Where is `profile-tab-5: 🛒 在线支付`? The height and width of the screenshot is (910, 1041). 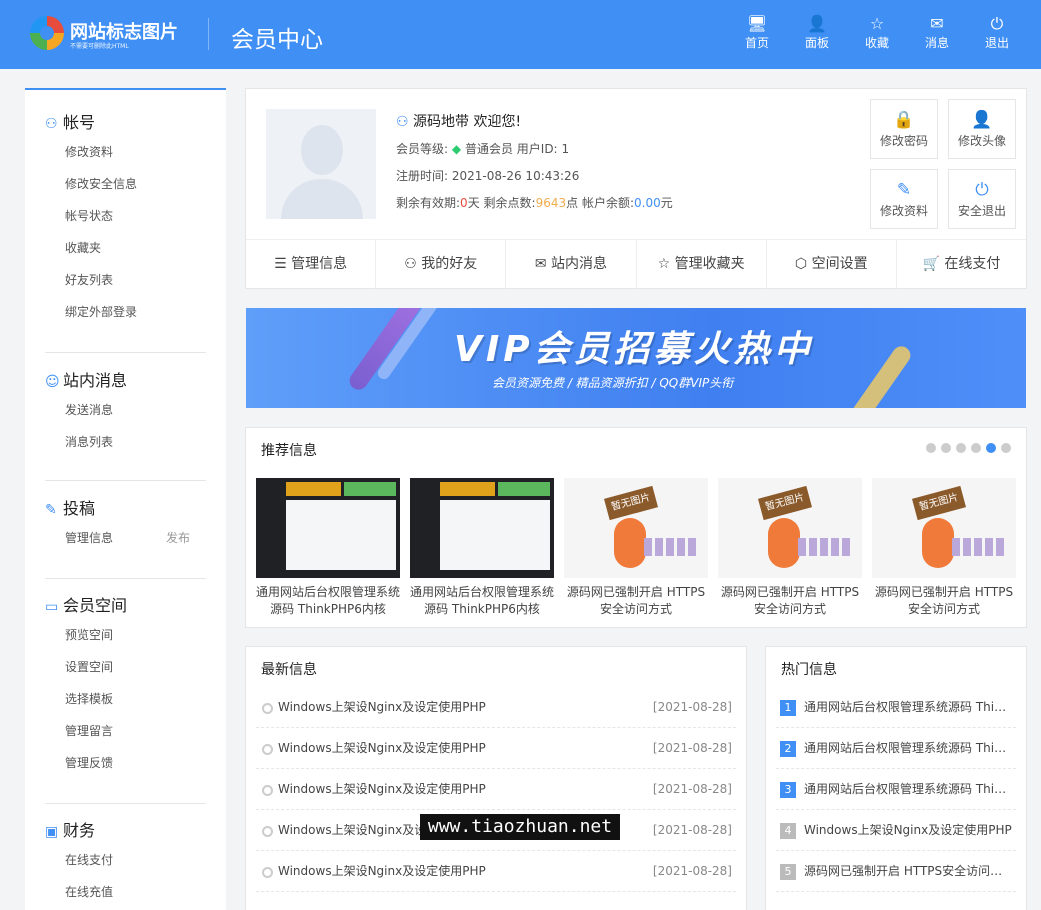
profile-tab-5: 🛒 在线支付 is located at coordinates (961, 264).